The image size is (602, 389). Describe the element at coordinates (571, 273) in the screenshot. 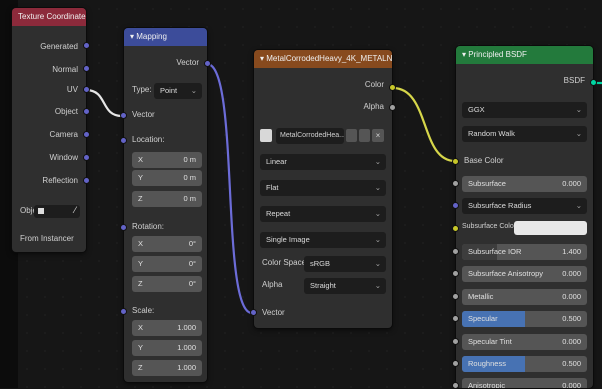

I see `field-value: 0.000` at that location.